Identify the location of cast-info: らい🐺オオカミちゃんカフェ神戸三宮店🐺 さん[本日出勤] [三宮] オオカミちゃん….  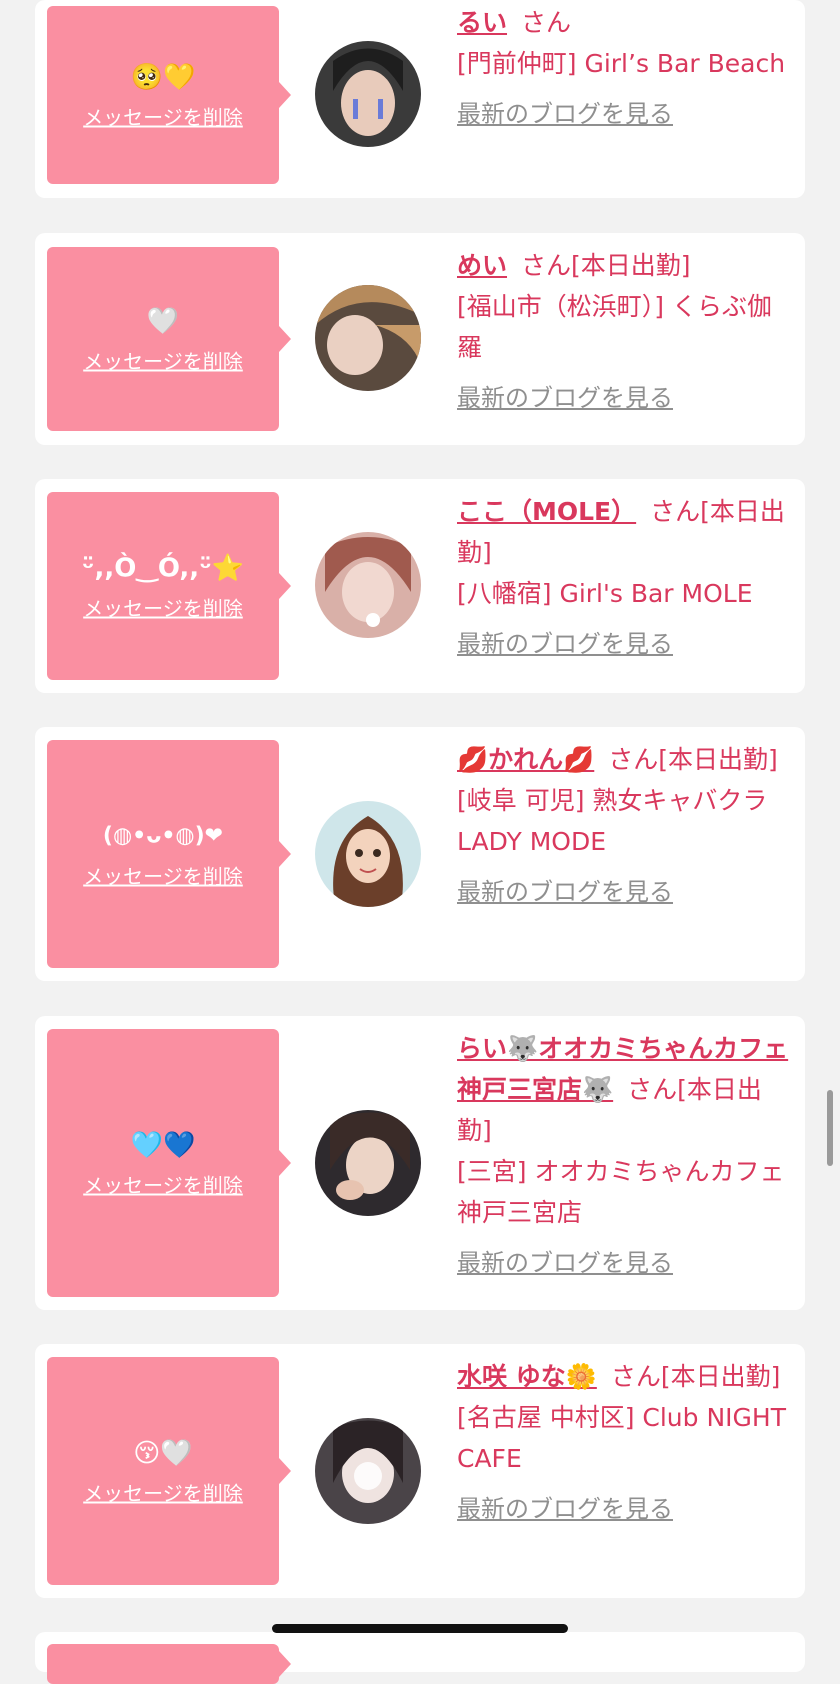
(624, 1156).